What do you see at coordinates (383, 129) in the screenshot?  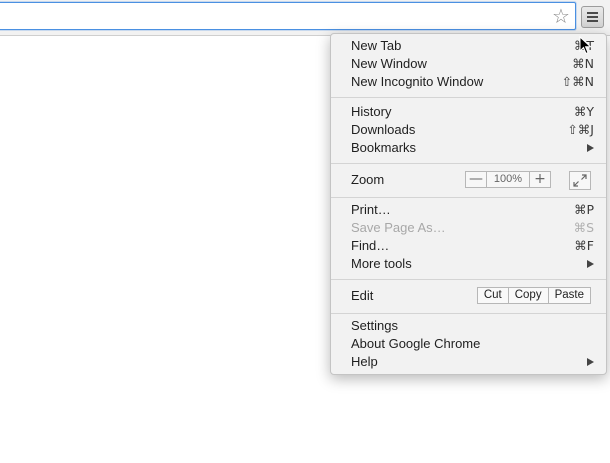 I see `menu-item-label: Downloads` at bounding box center [383, 129].